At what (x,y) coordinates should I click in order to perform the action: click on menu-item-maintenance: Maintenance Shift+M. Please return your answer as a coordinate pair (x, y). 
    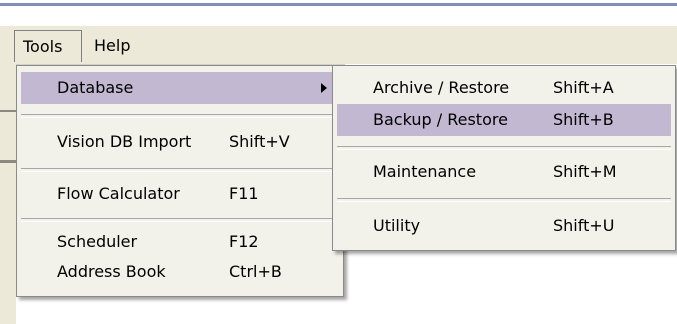
    Looking at the image, I should click on (504, 172).